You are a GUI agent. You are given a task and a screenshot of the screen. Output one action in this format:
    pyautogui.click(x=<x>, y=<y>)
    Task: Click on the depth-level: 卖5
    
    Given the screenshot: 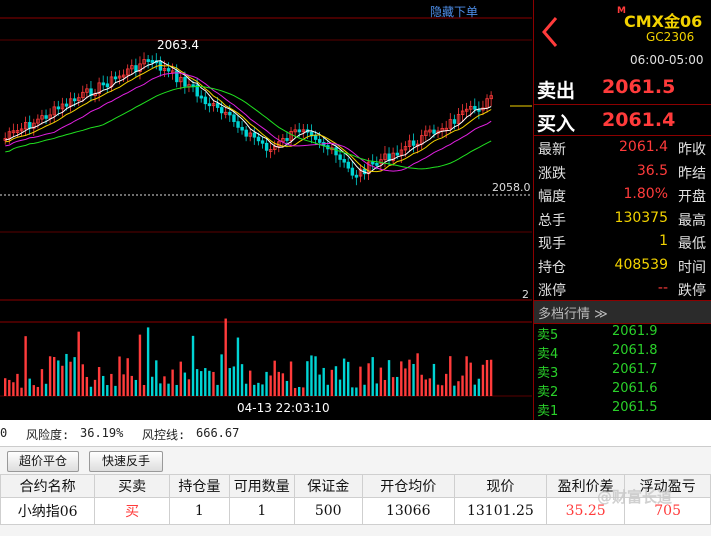 What is the action you would take?
    pyautogui.click(x=548, y=335)
    